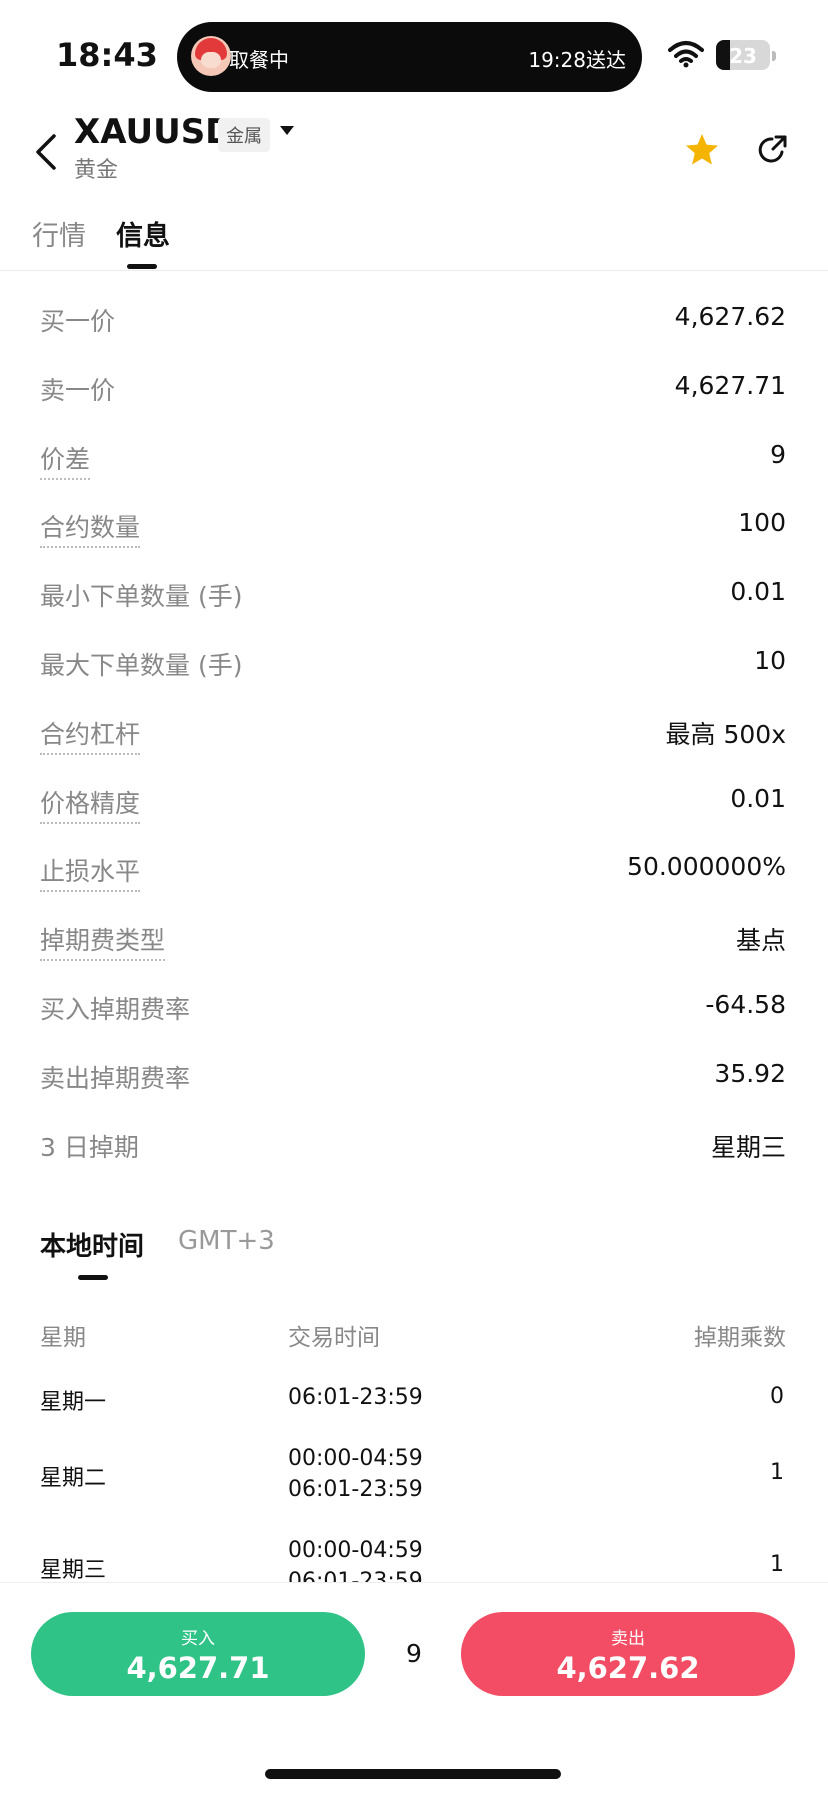 The height and width of the screenshot is (1795, 828). Describe the element at coordinates (73, 1478) in the screenshot. I see `schedule-day: 星期二` at that location.